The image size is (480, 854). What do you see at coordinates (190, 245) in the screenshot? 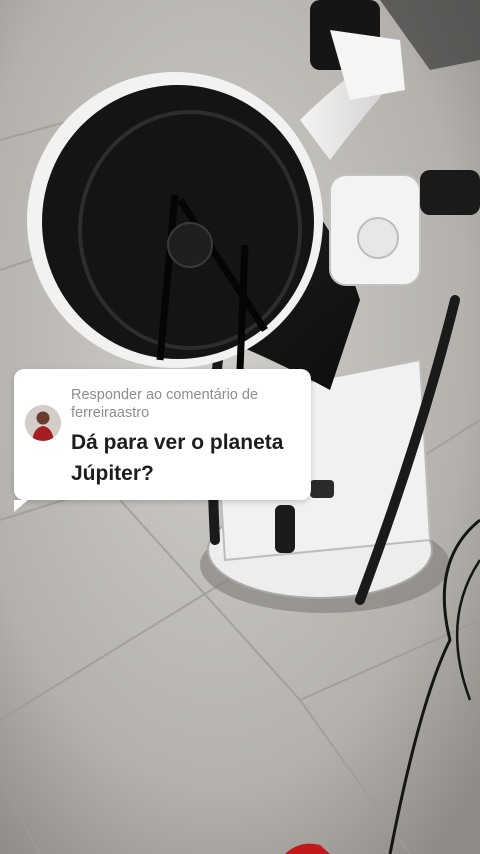
I see `secondary-mirror` at bounding box center [190, 245].